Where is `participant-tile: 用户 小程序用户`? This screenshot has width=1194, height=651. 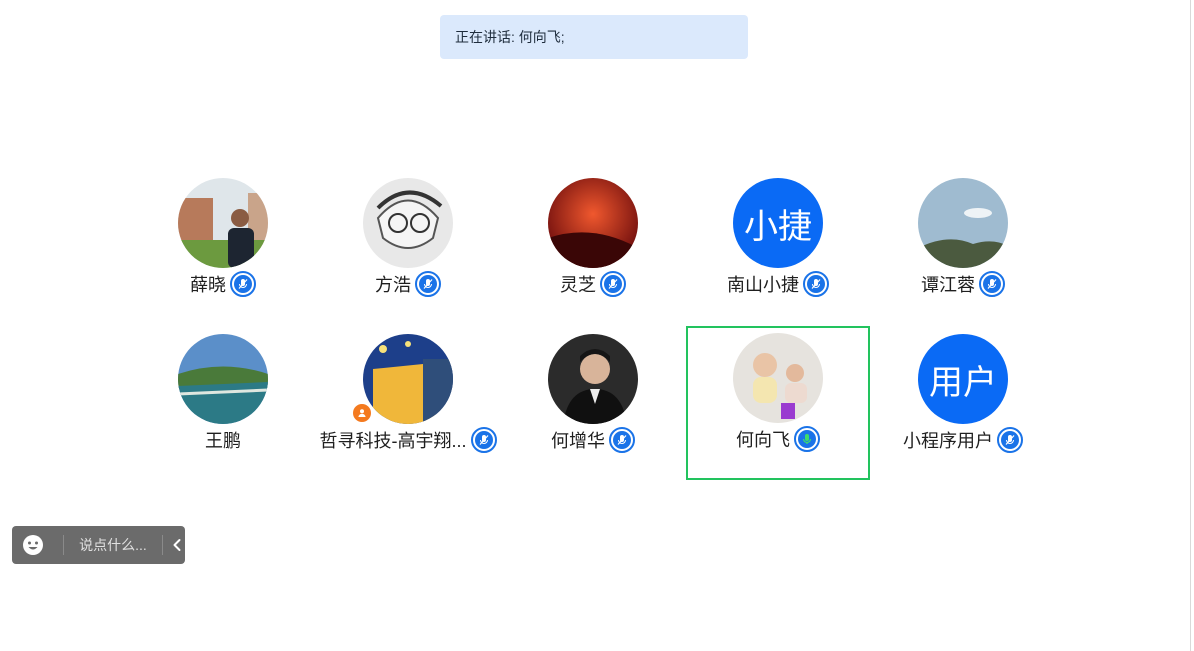
participant-tile: 用户 小程序用户 is located at coordinates (963, 404).